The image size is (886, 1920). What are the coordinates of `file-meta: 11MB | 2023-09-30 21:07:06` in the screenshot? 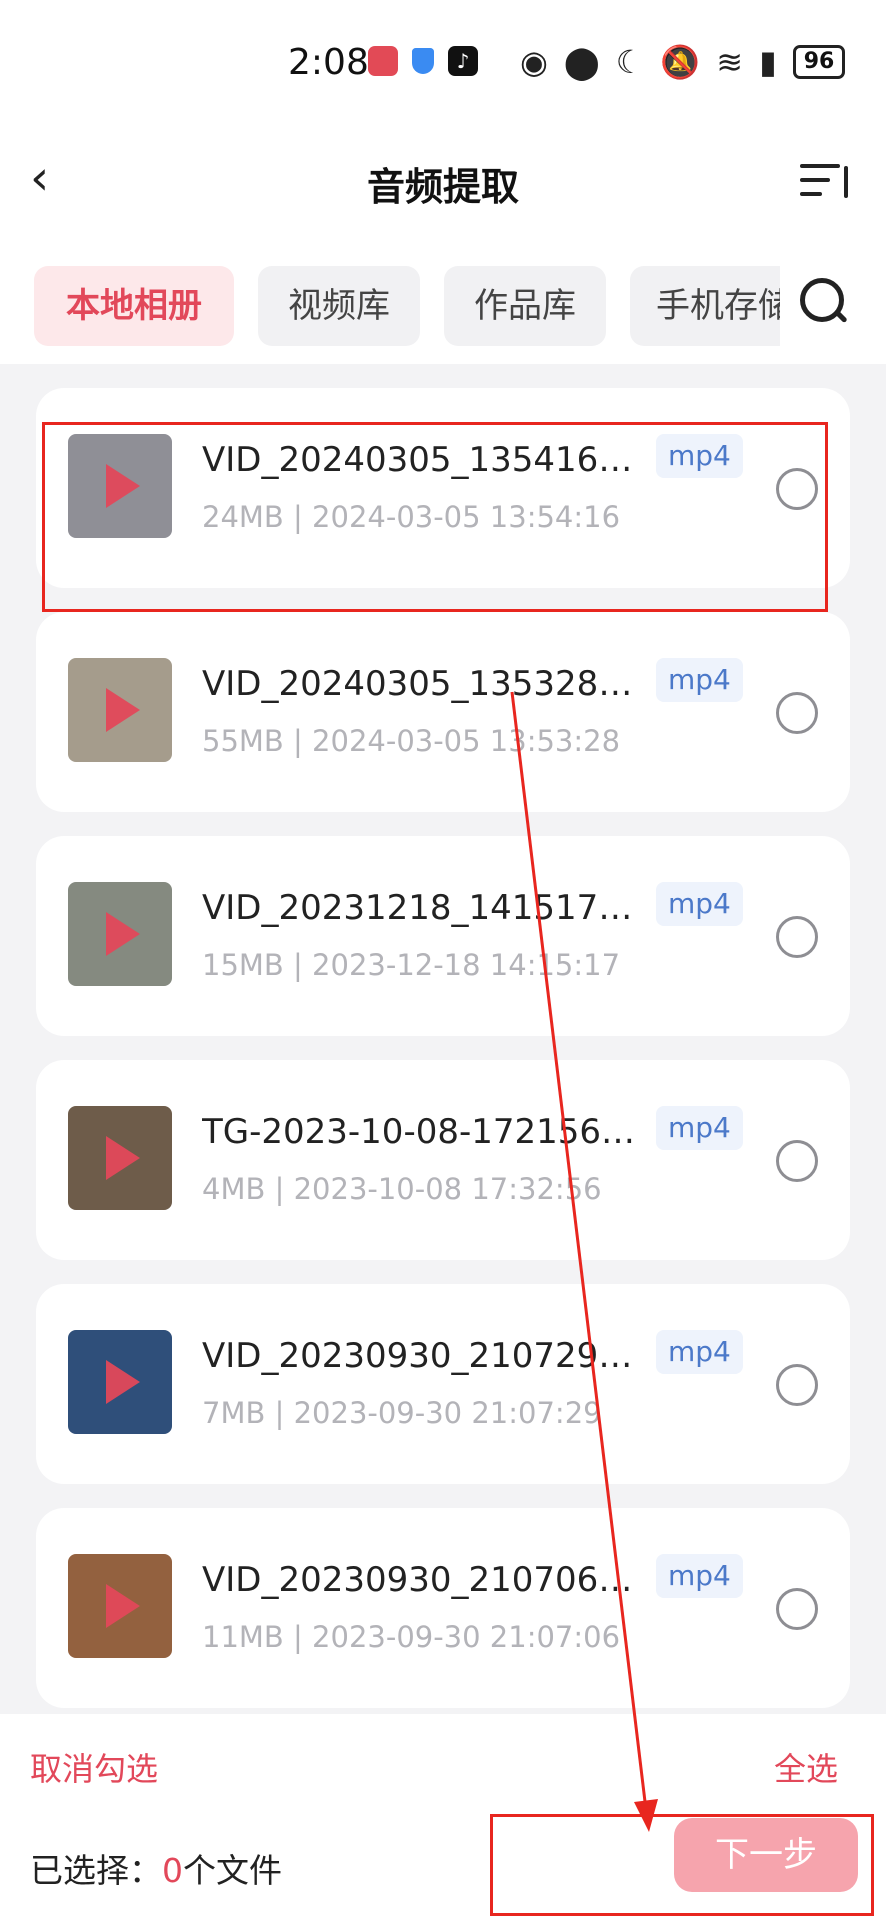 It's located at (411, 1637).